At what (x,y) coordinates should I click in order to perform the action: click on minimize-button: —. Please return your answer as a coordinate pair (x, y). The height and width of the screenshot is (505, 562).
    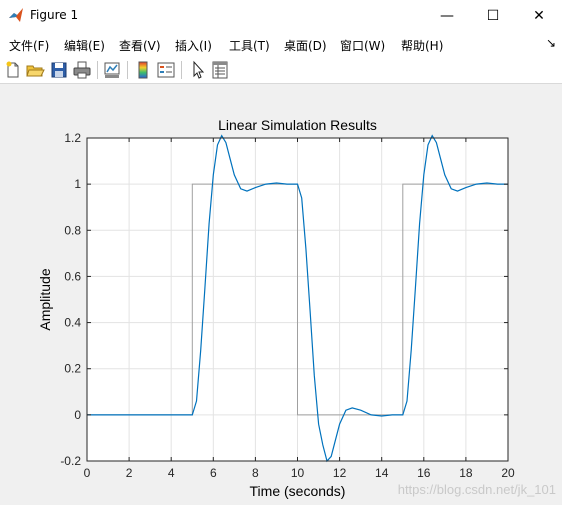
    Looking at the image, I should click on (447, 16).